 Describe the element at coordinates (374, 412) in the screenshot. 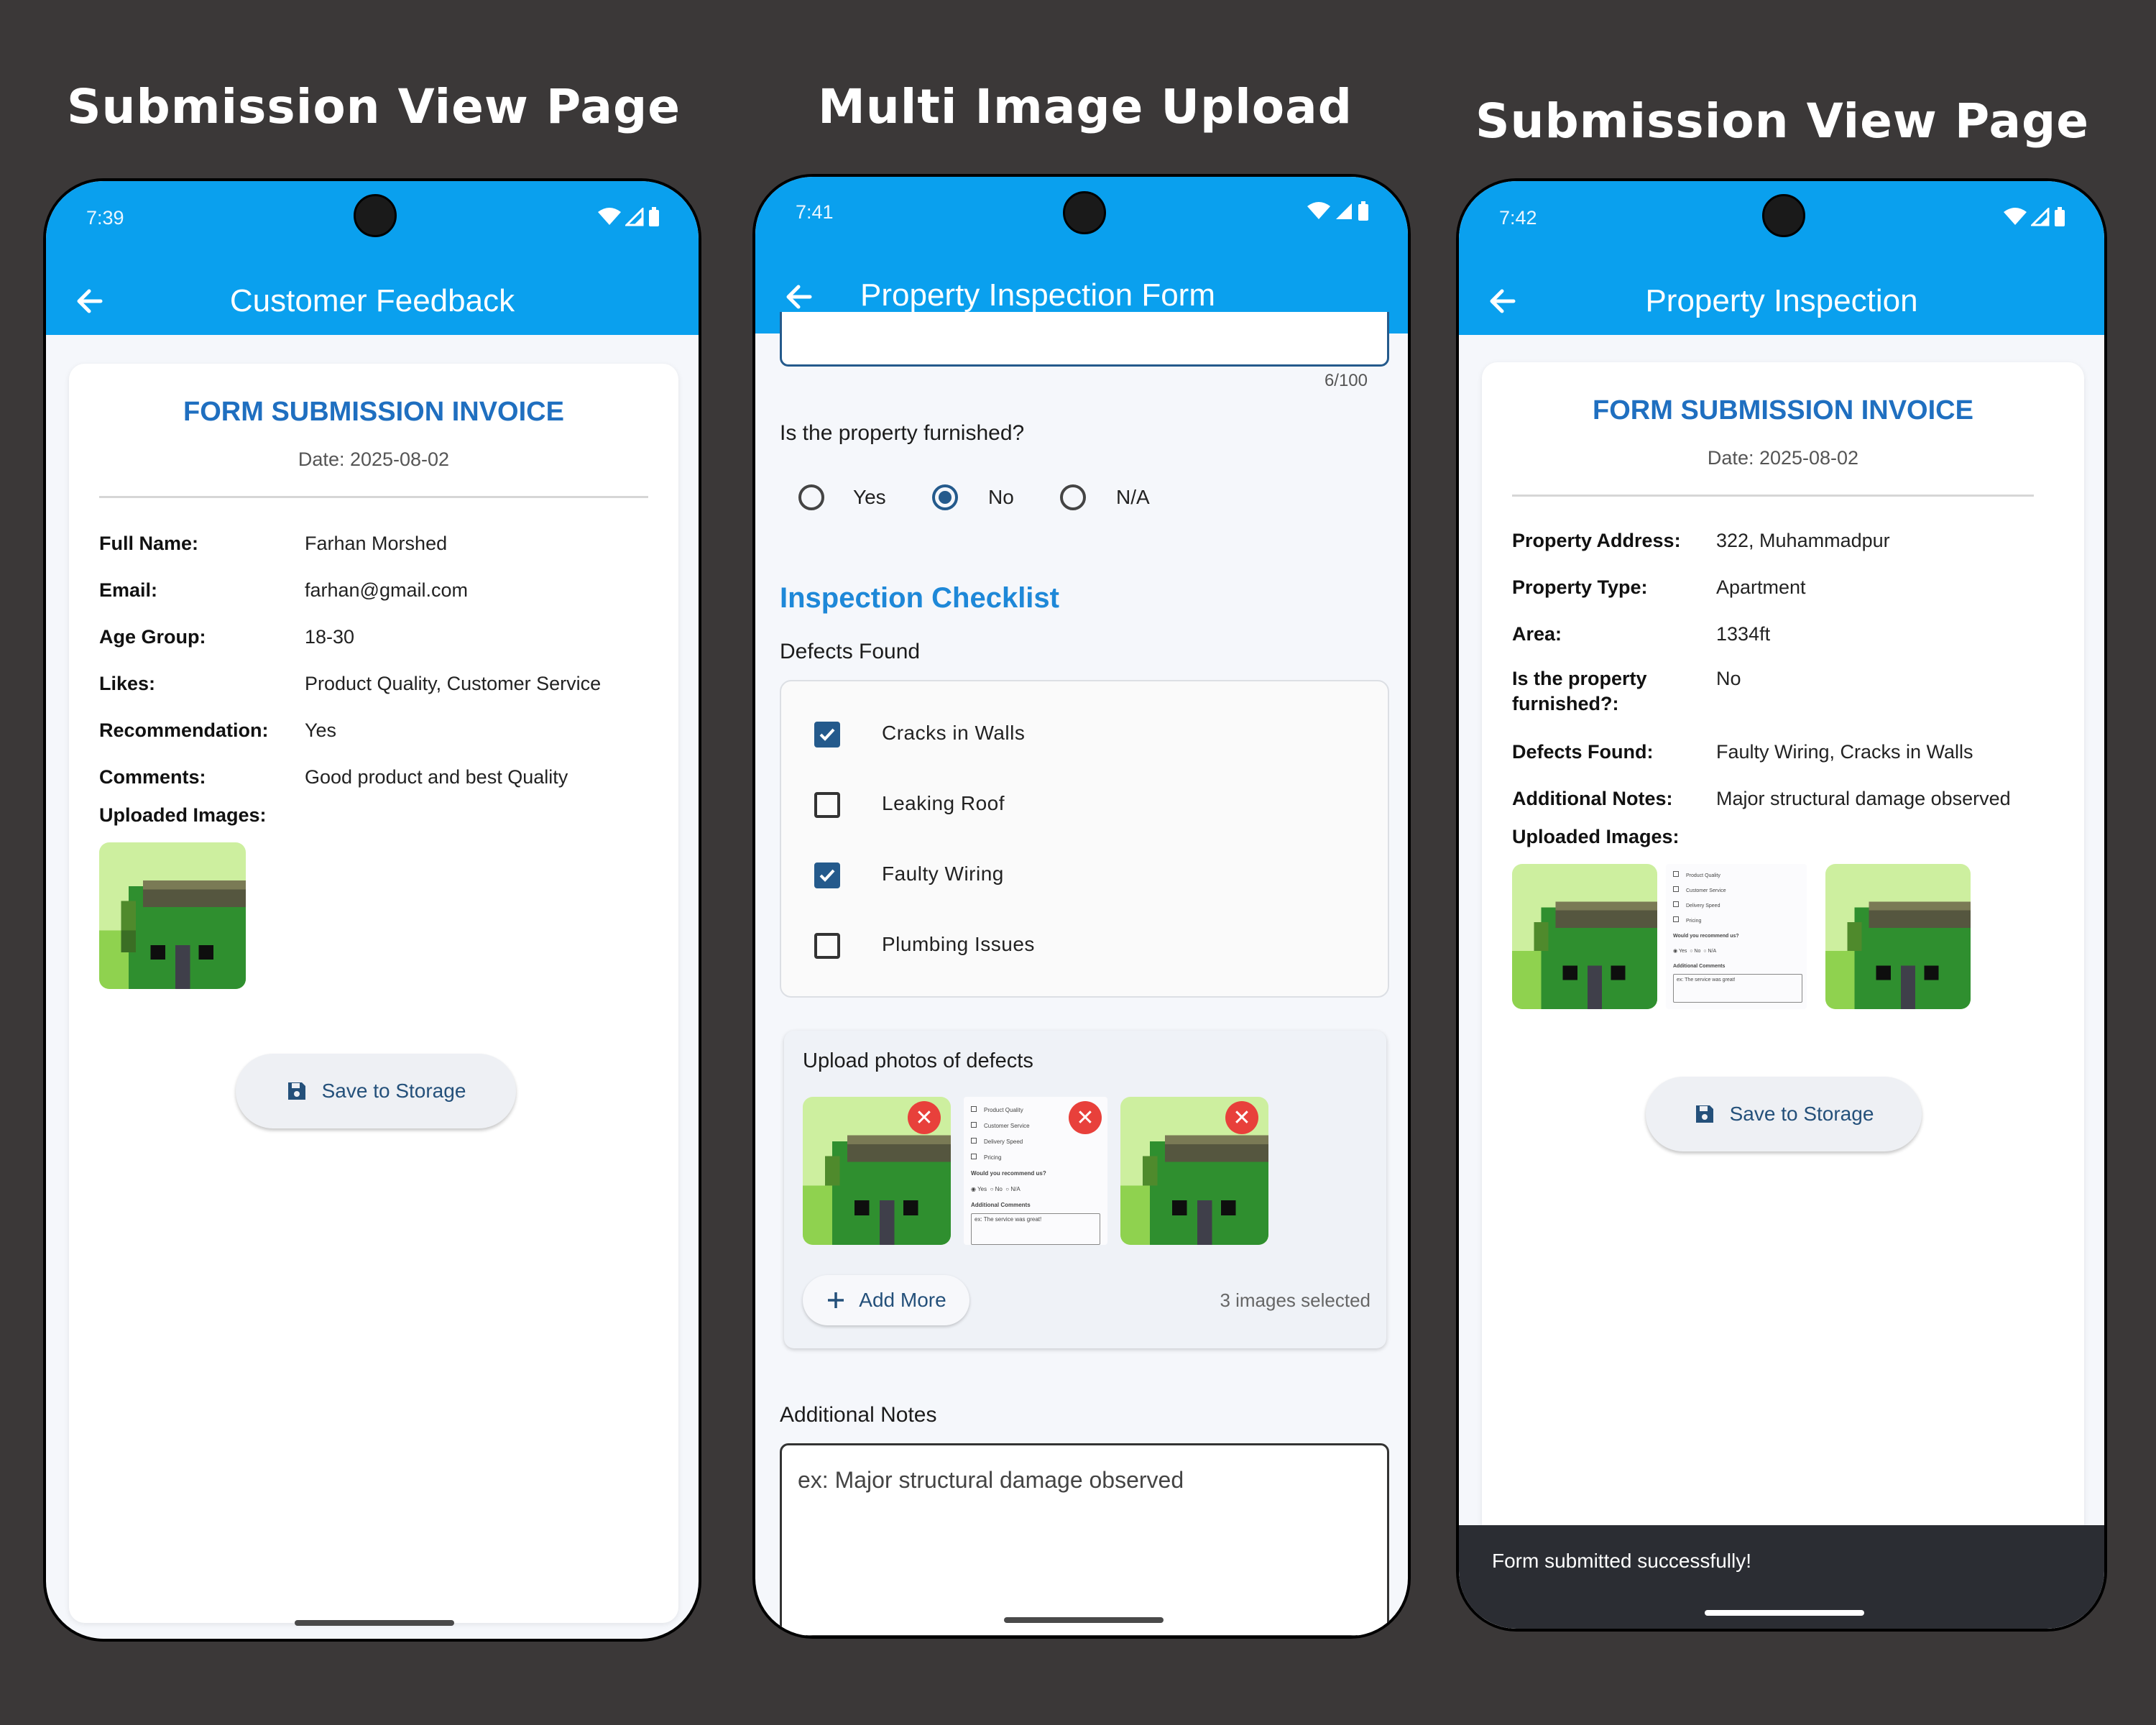

I see `invoice-title: FORM SUBMISSION INVOICE` at that location.